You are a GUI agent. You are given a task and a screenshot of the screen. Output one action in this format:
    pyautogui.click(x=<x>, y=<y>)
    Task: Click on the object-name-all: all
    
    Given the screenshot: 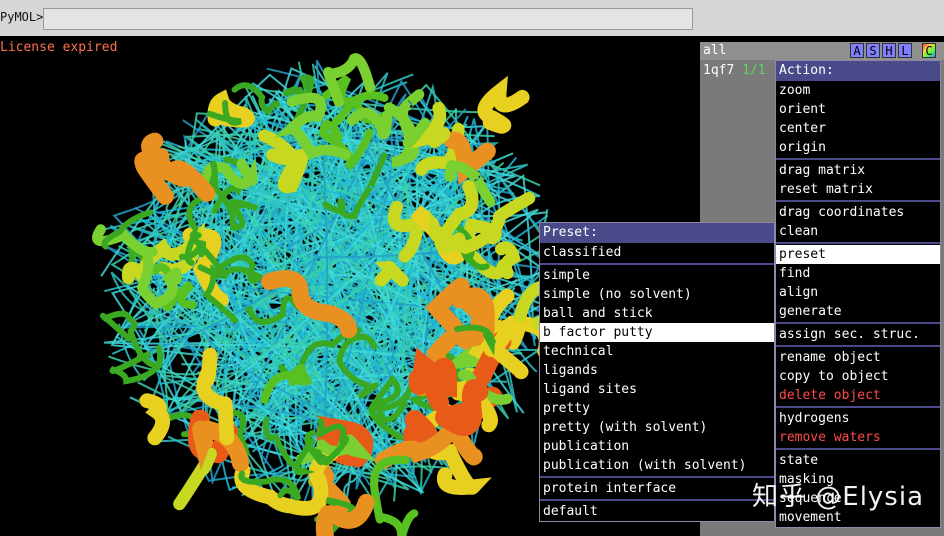 What is the action you would take?
    pyautogui.click(x=715, y=50)
    